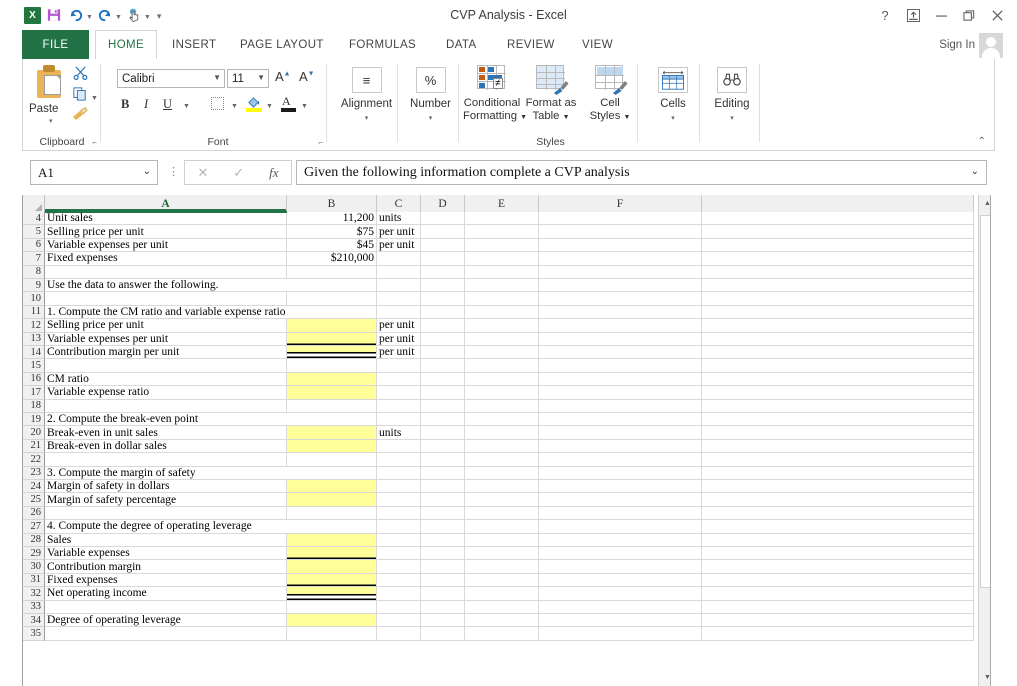 The image size is (1017, 686). Describe the element at coordinates (76, 15) in the screenshot. I see `undo-icon` at that location.